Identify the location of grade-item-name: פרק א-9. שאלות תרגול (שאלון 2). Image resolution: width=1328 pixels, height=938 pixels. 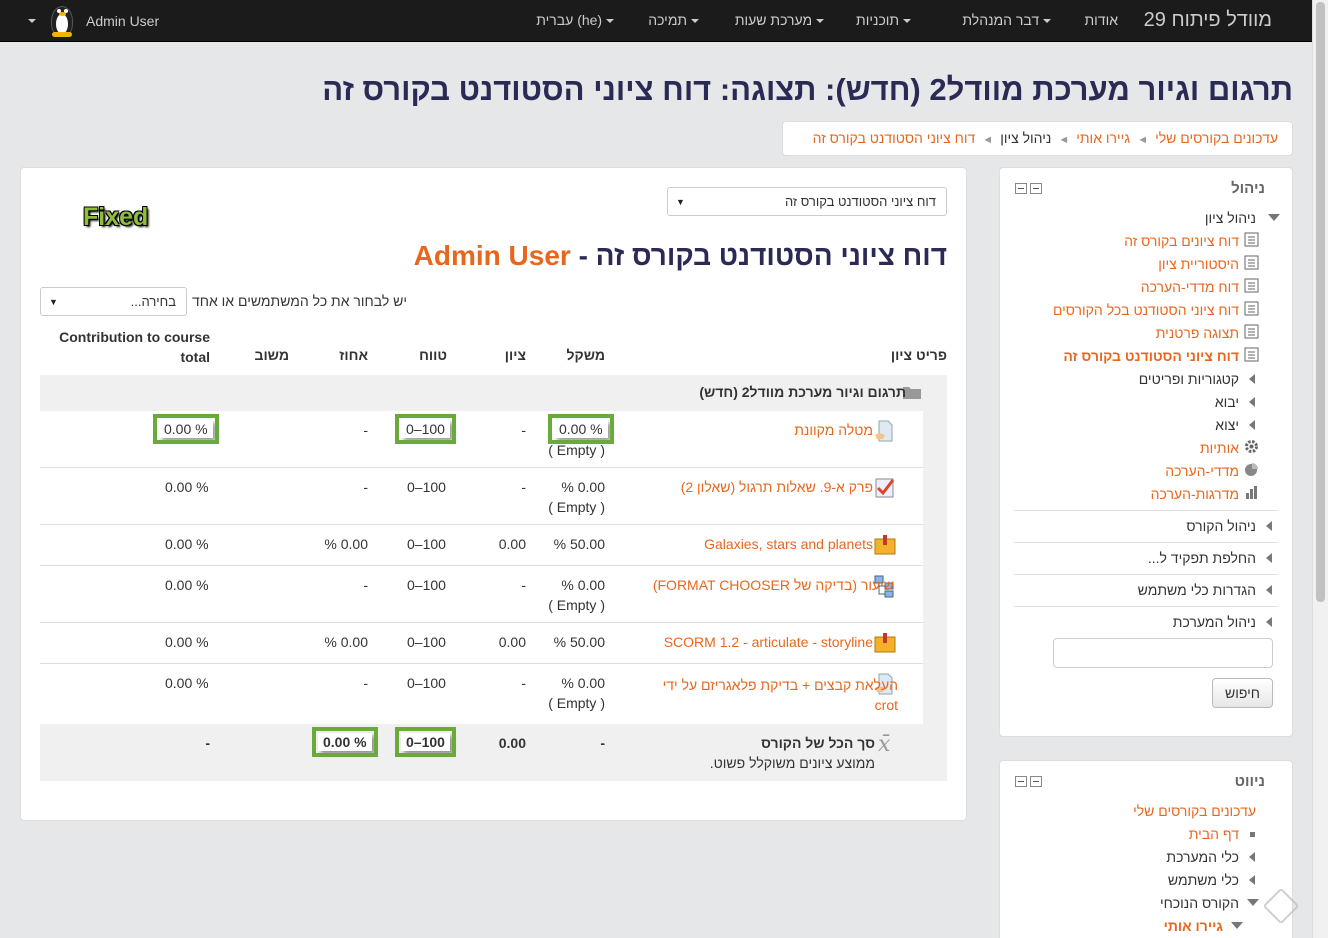
(776, 487).